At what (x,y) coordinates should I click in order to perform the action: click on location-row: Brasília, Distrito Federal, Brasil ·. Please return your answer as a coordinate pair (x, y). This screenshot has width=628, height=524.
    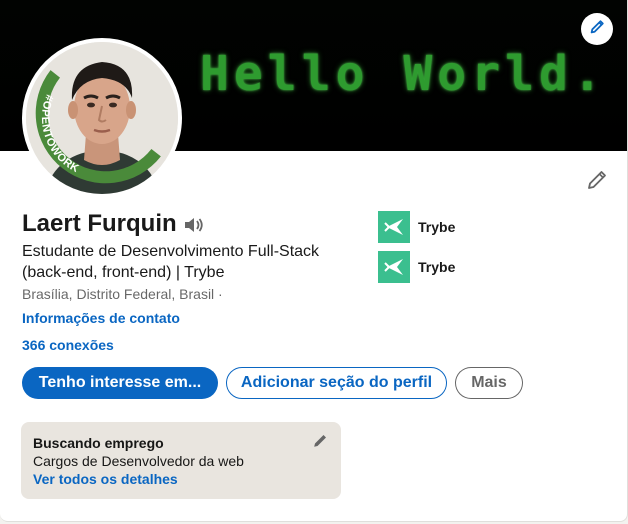
    Looking at the image, I should click on (122, 294).